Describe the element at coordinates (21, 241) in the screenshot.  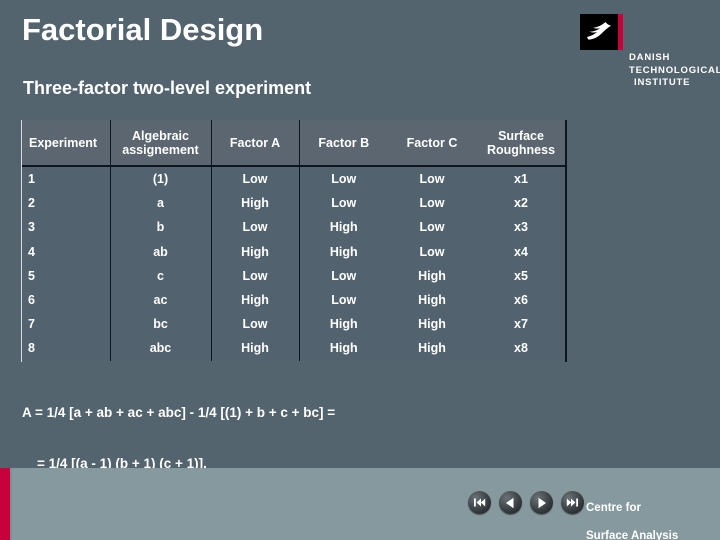
I see `table-left-border` at that location.